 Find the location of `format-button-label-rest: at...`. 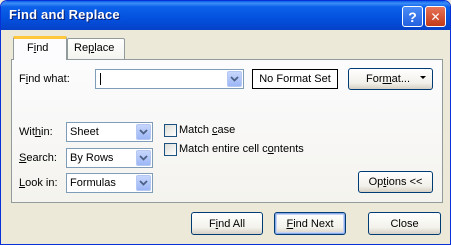

format-button-label-rest: at... is located at coordinates (401, 79).